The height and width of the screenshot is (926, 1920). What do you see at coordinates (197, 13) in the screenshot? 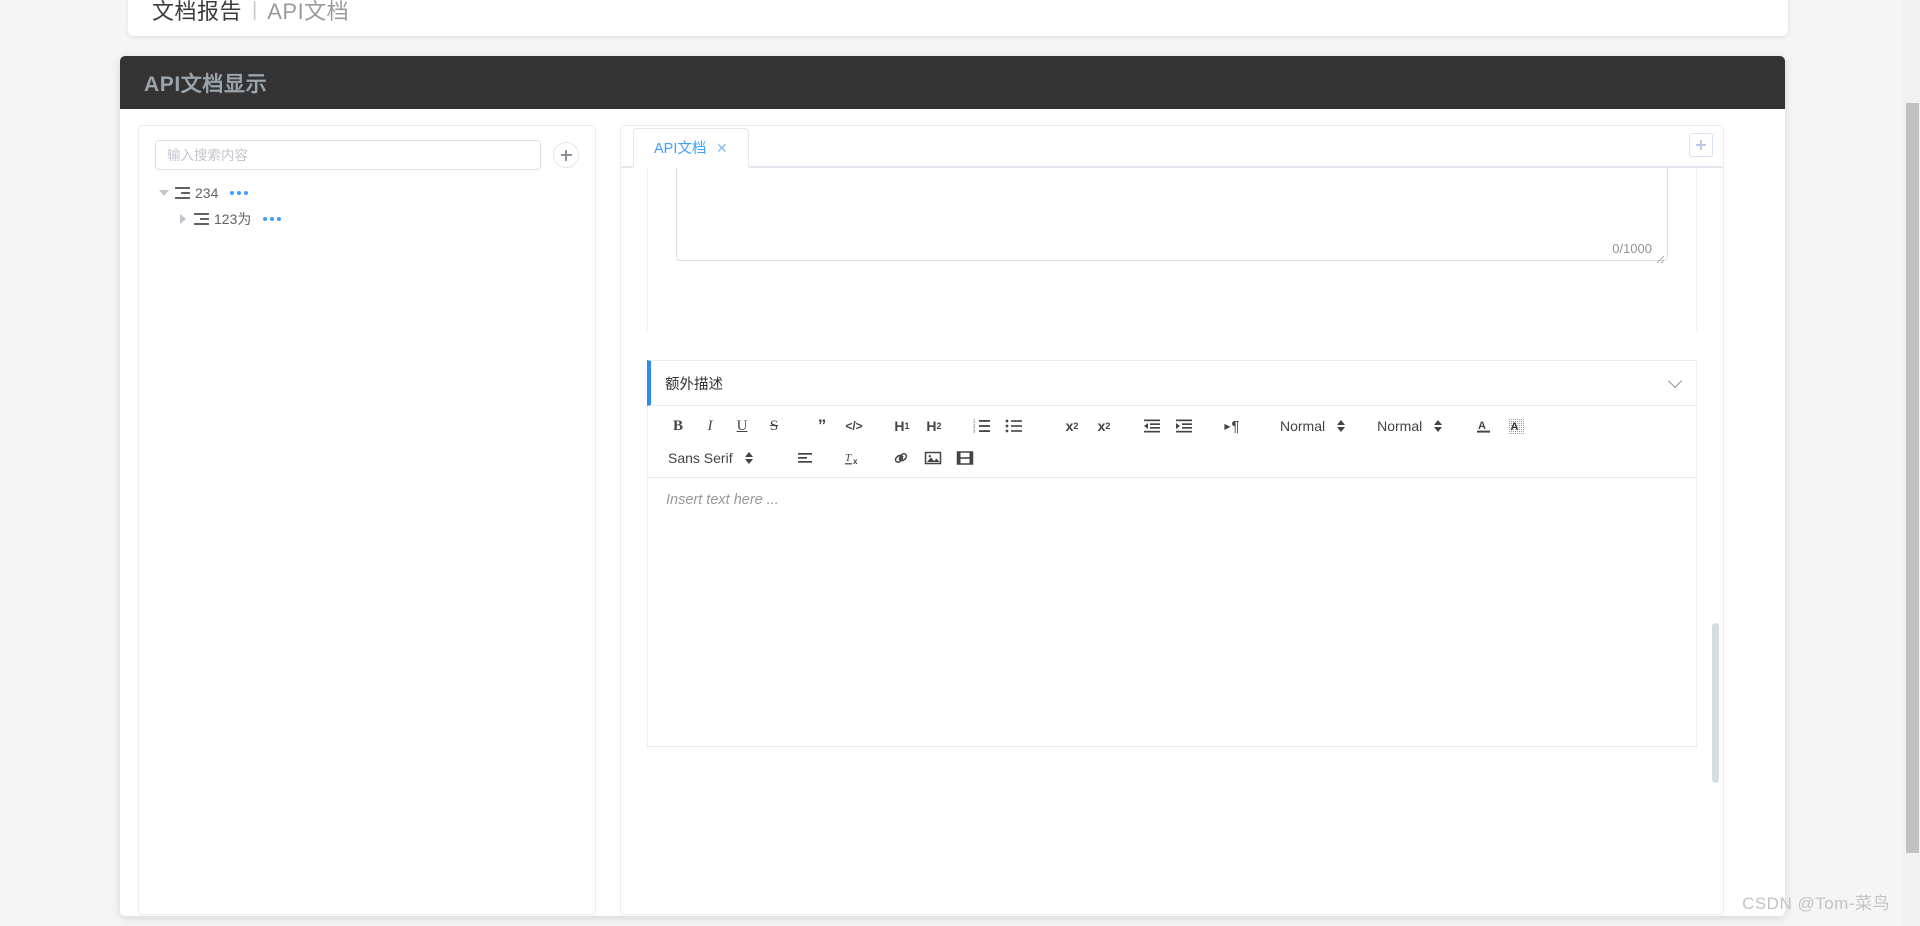
I see `breadcrumb-current: 文档报告` at bounding box center [197, 13].